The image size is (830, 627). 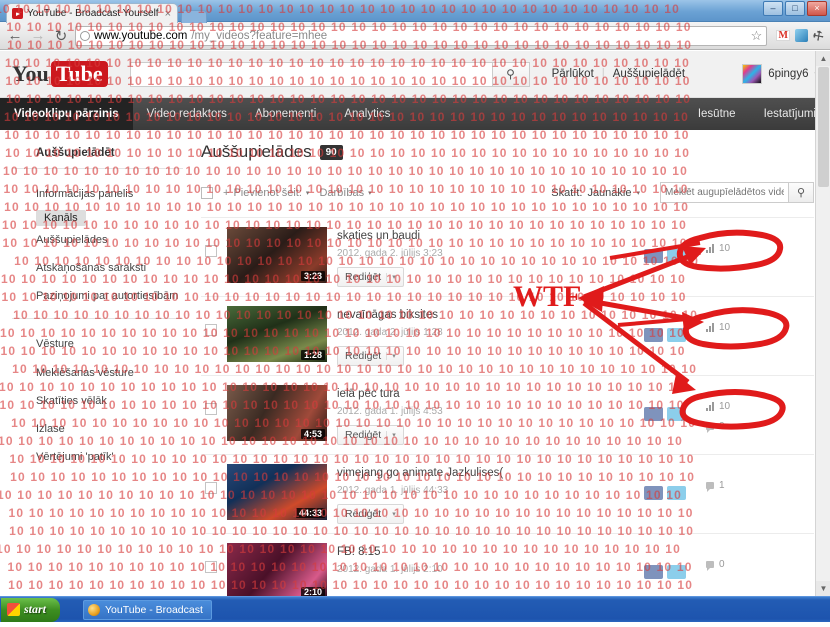 What do you see at coordinates (310, 512) in the screenshot?
I see `video-duration: 44:33` at bounding box center [310, 512].